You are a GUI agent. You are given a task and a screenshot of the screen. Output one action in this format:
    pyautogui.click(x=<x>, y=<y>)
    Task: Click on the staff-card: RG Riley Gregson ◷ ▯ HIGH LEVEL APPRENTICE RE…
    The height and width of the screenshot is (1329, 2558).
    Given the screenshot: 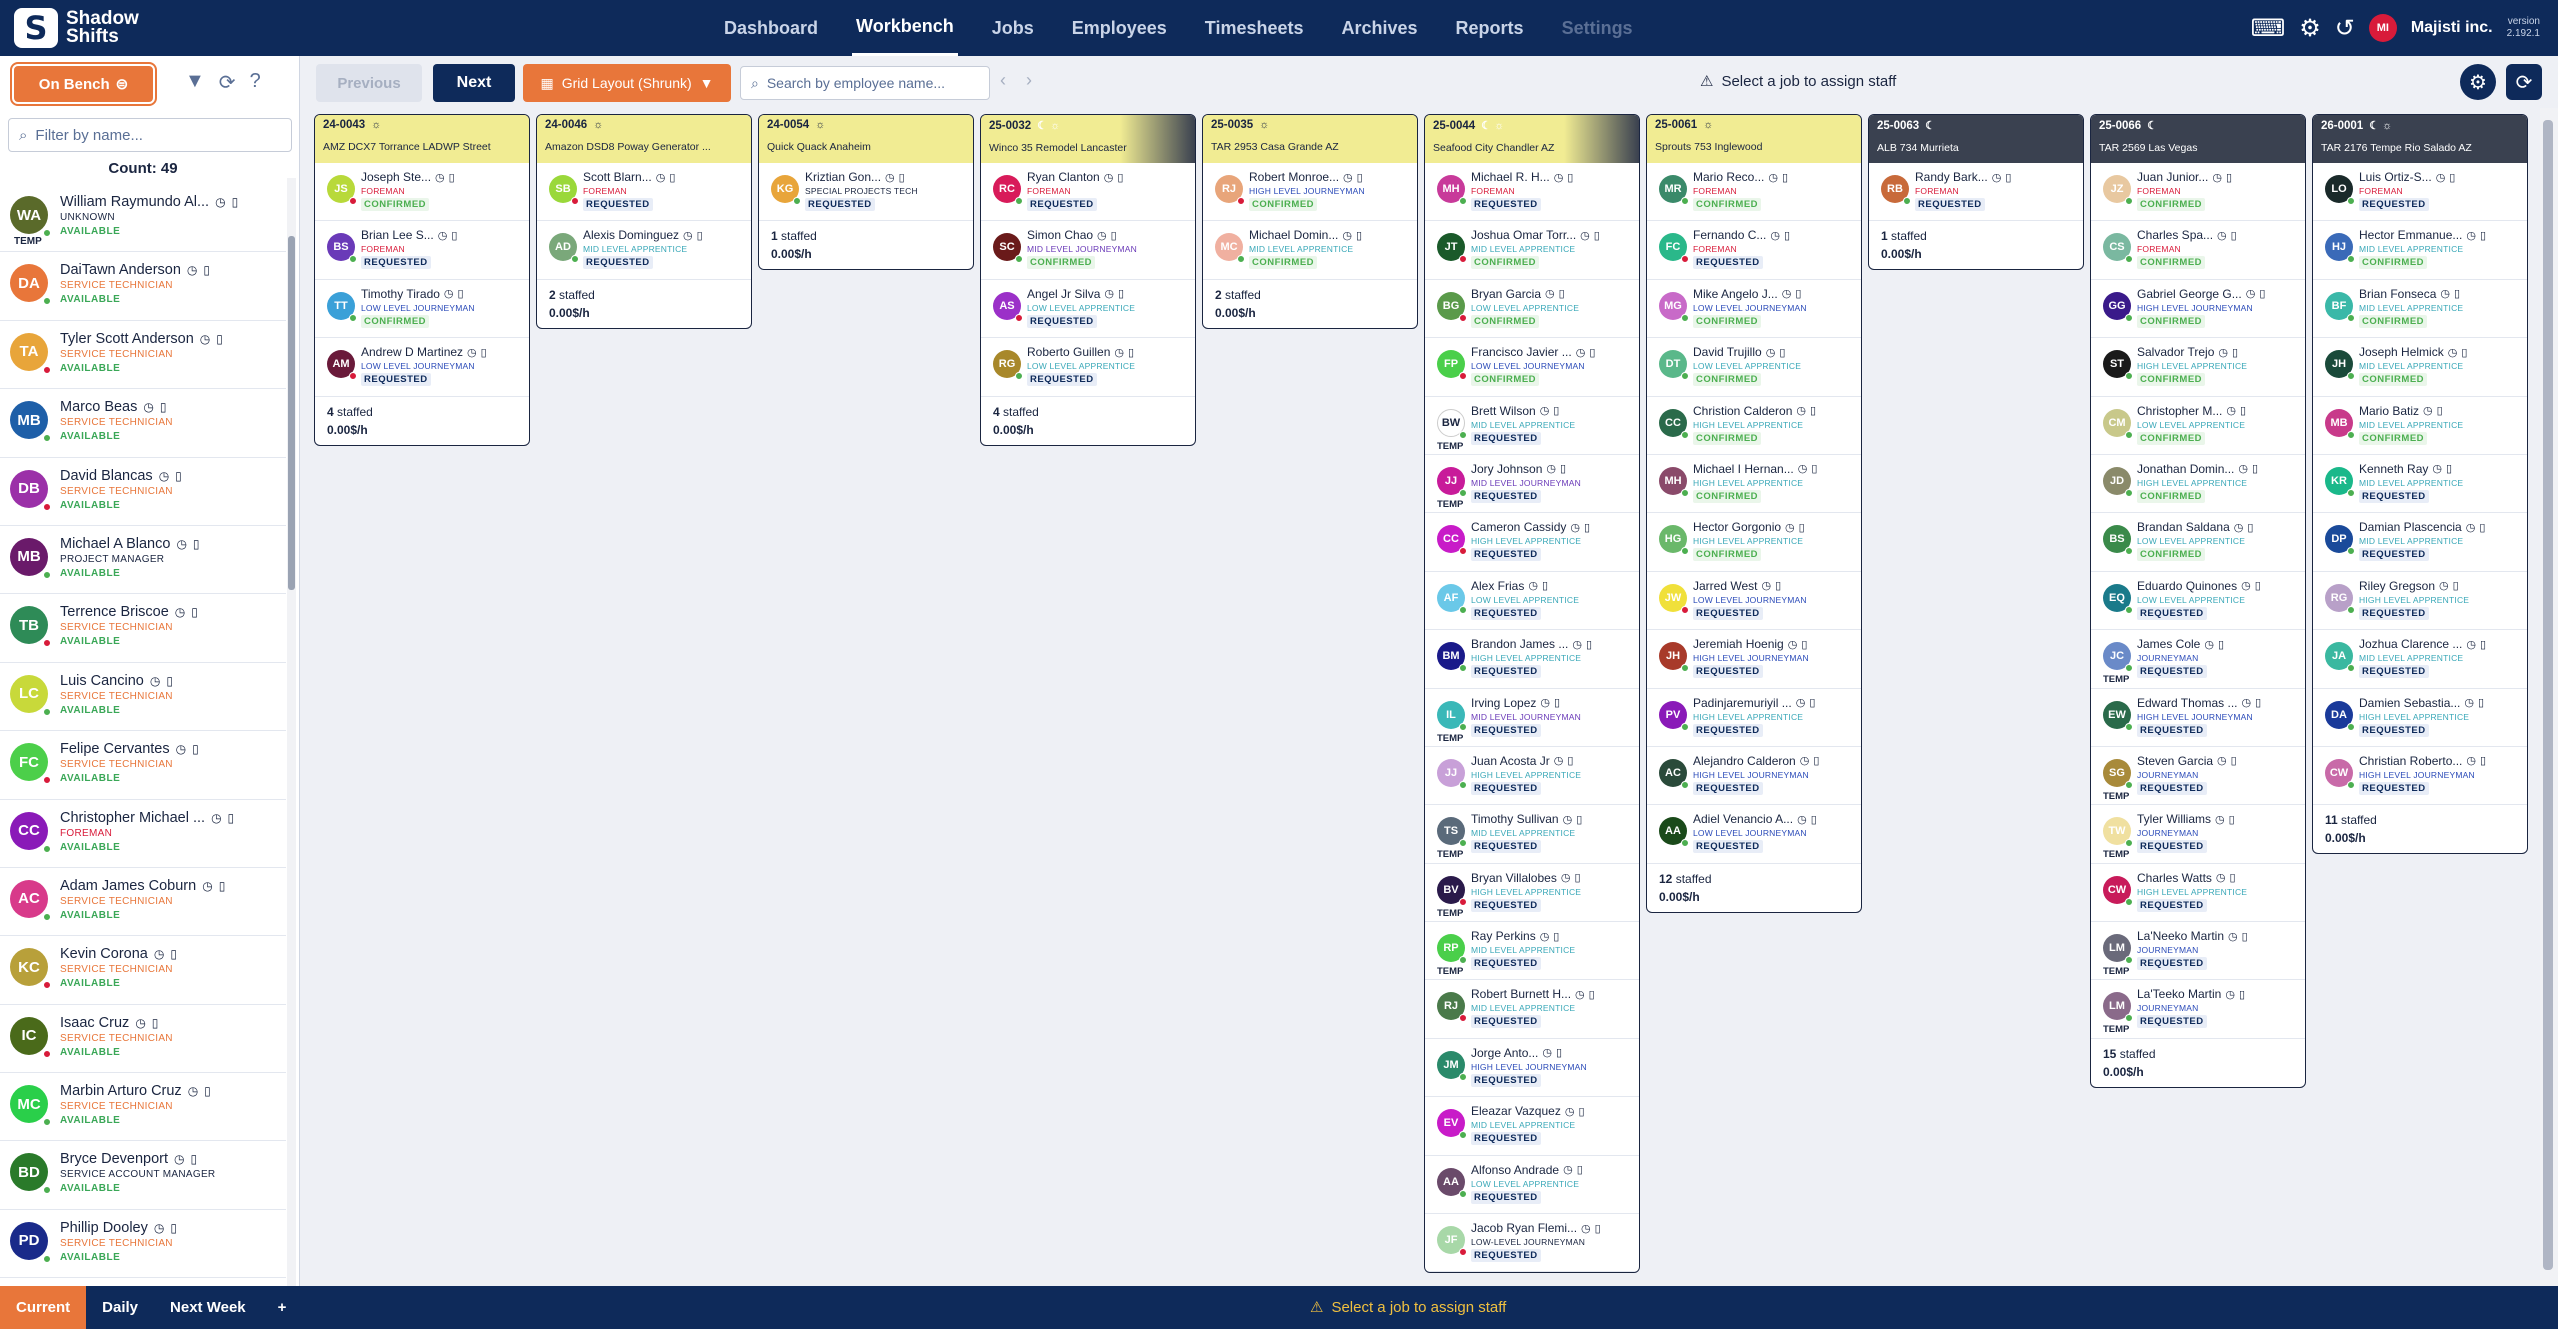 What is the action you would take?
    pyautogui.click(x=2420, y=601)
    